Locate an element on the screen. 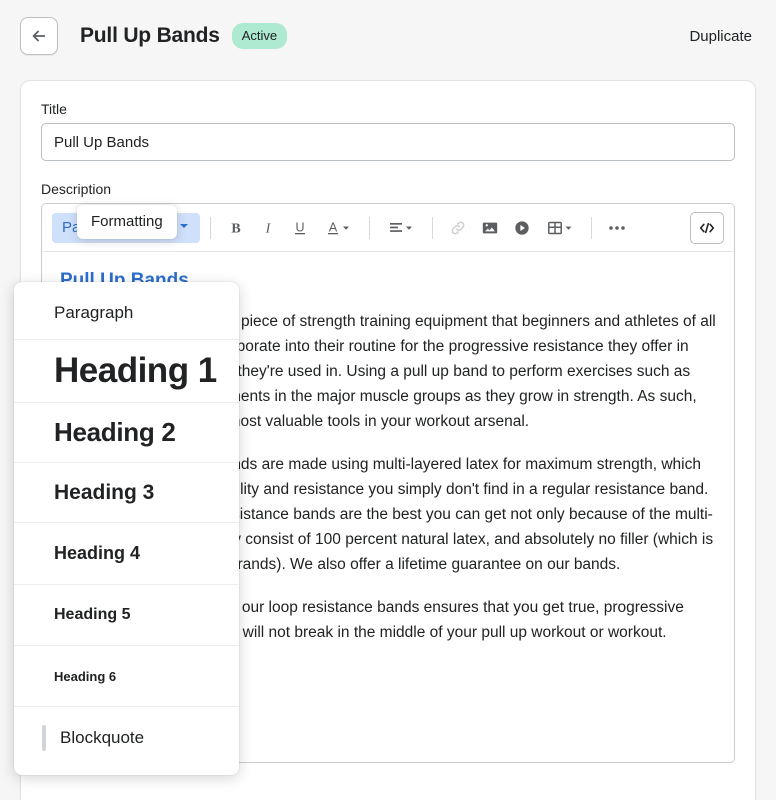 Image resolution: width=776 pixels, height=800 pixels. bold-button: B is located at coordinates (236, 228).